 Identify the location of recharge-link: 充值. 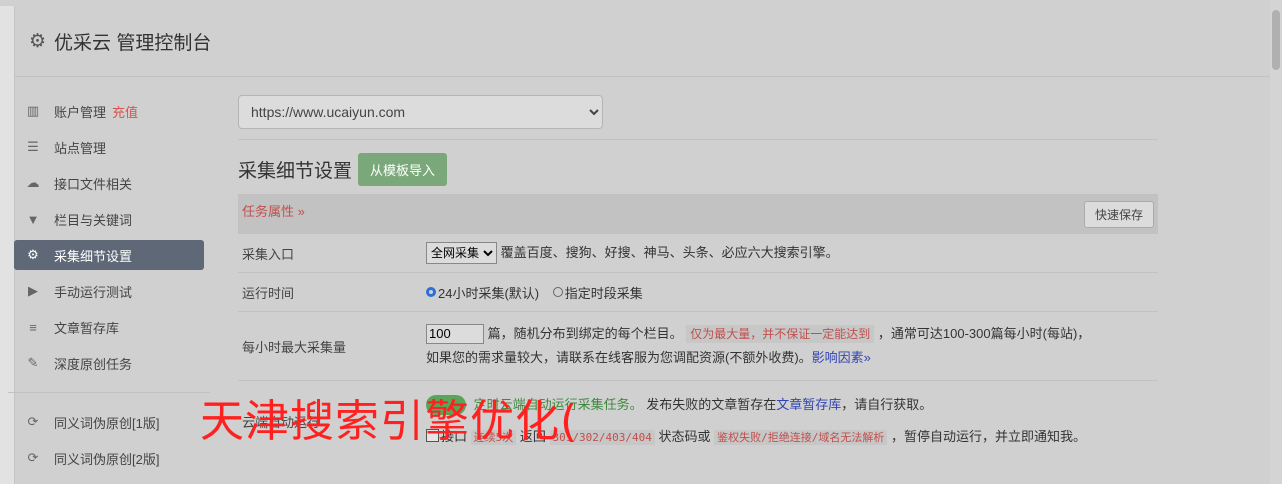
(125, 111).